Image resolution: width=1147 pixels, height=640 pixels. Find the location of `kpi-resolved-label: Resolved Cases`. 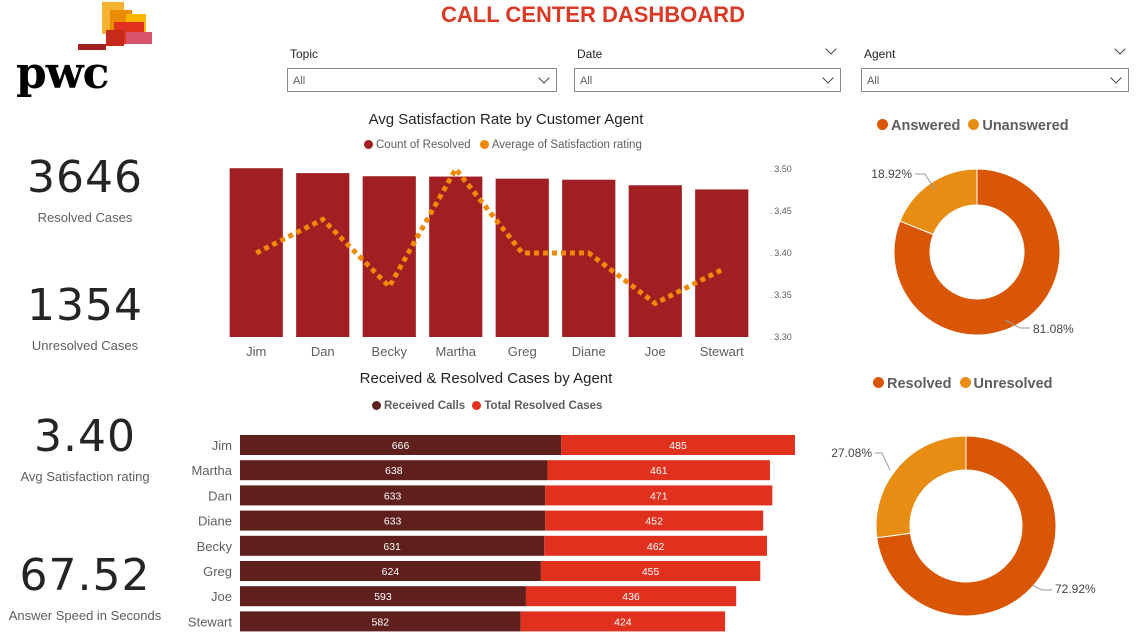

kpi-resolved-label: Resolved Cases is located at coordinates (85, 217).